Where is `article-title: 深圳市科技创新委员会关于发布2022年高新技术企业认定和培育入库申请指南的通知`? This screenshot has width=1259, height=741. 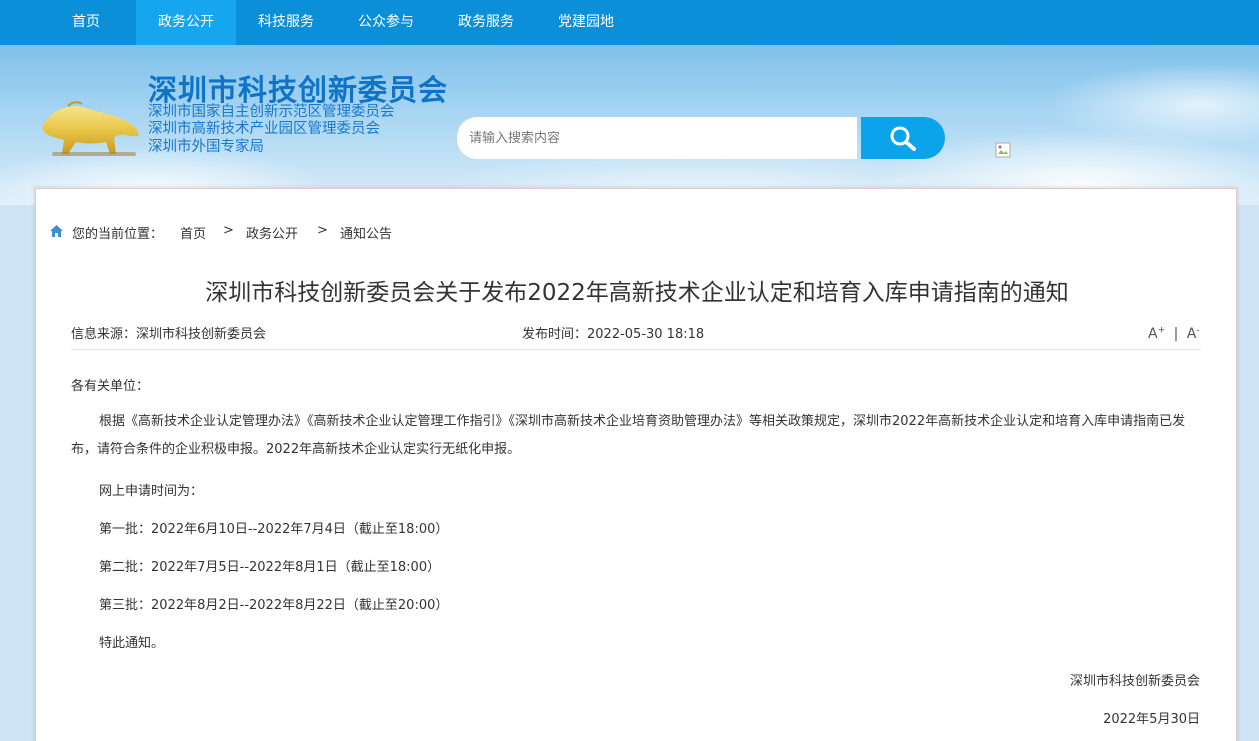 article-title: 深圳市科技创新委员会关于发布2022年高新技术企业认定和培育入库申请指南的通知 is located at coordinates (637, 293).